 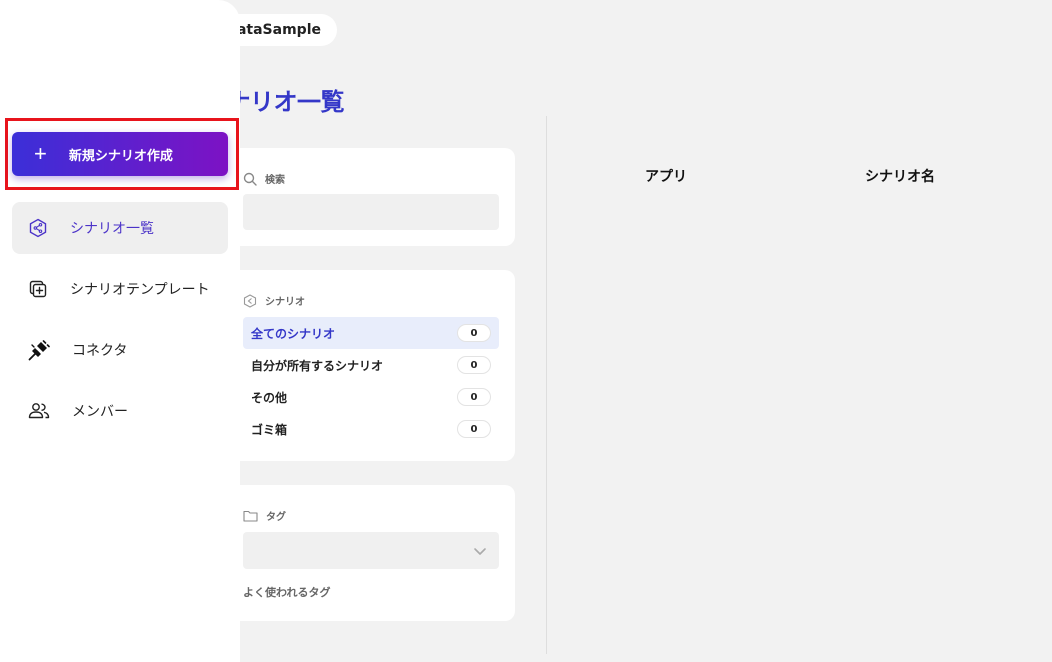 I want to click on sidebar-item-scenario-template: シナリオテンプレート, so click(x=120, y=289).